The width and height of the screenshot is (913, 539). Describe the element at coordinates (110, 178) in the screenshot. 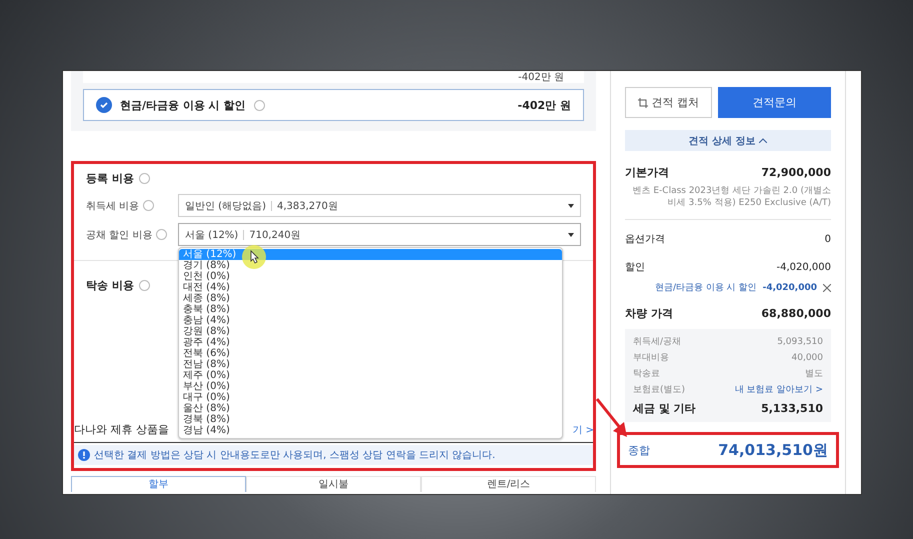

I see `section-title: 등록 비용` at that location.